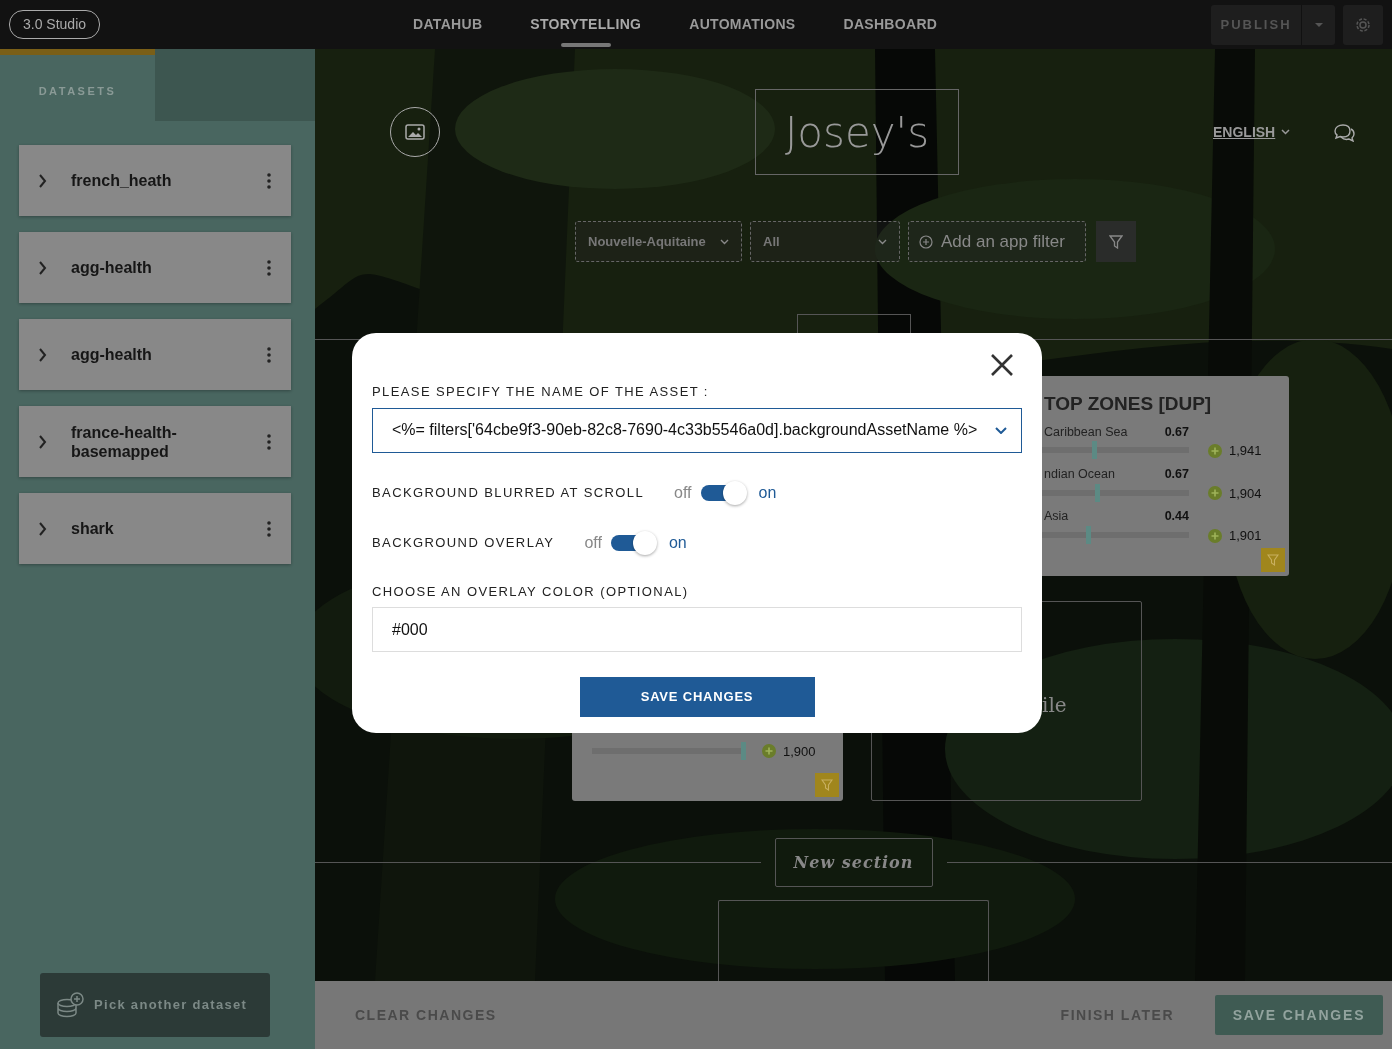 This screenshot has height=1049, width=1392. Describe the element at coordinates (997, 241) in the screenshot. I see `add-filter-button: Add an app filter` at that location.